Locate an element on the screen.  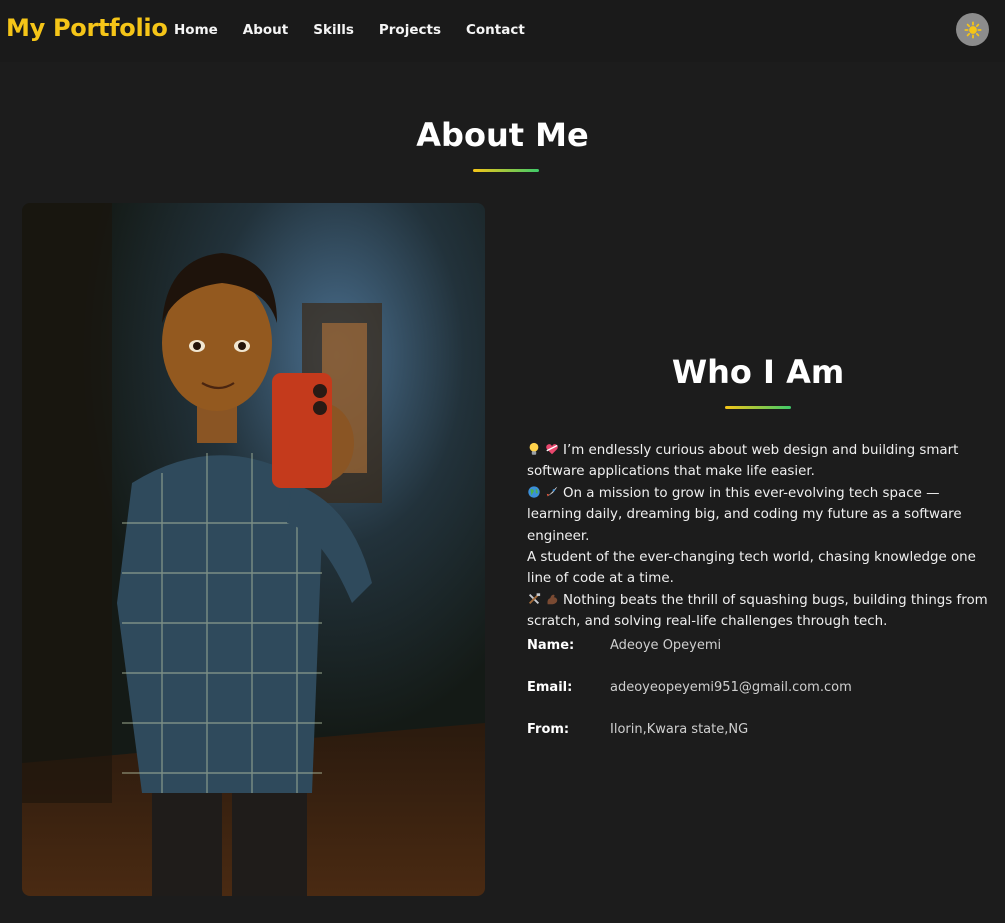
section-title-underline is located at coordinates (506, 170).